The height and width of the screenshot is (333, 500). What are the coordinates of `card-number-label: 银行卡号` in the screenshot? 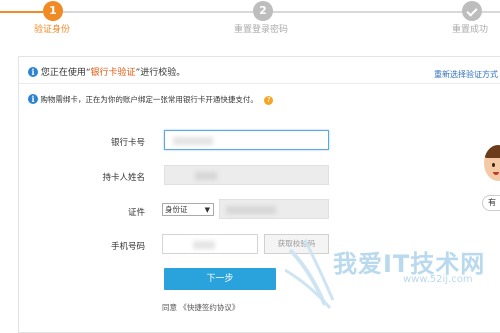 It's located at (127, 143).